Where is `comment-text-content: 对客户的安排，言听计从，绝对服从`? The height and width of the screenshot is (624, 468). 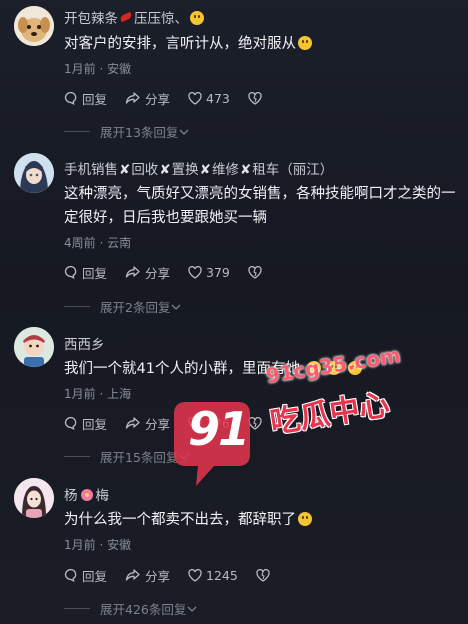
comment-text-content: 对客户的安排，言听计从，绝对服从 is located at coordinates (180, 44).